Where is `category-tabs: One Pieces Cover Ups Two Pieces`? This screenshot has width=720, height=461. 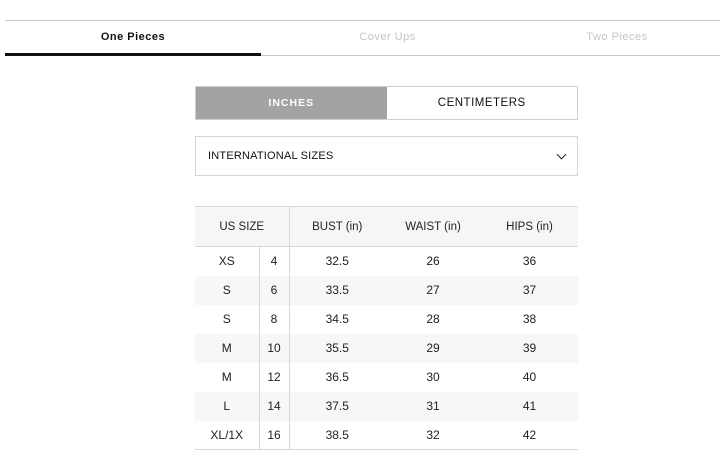 category-tabs: One Pieces Cover Ups Two Pieces is located at coordinates (362, 38).